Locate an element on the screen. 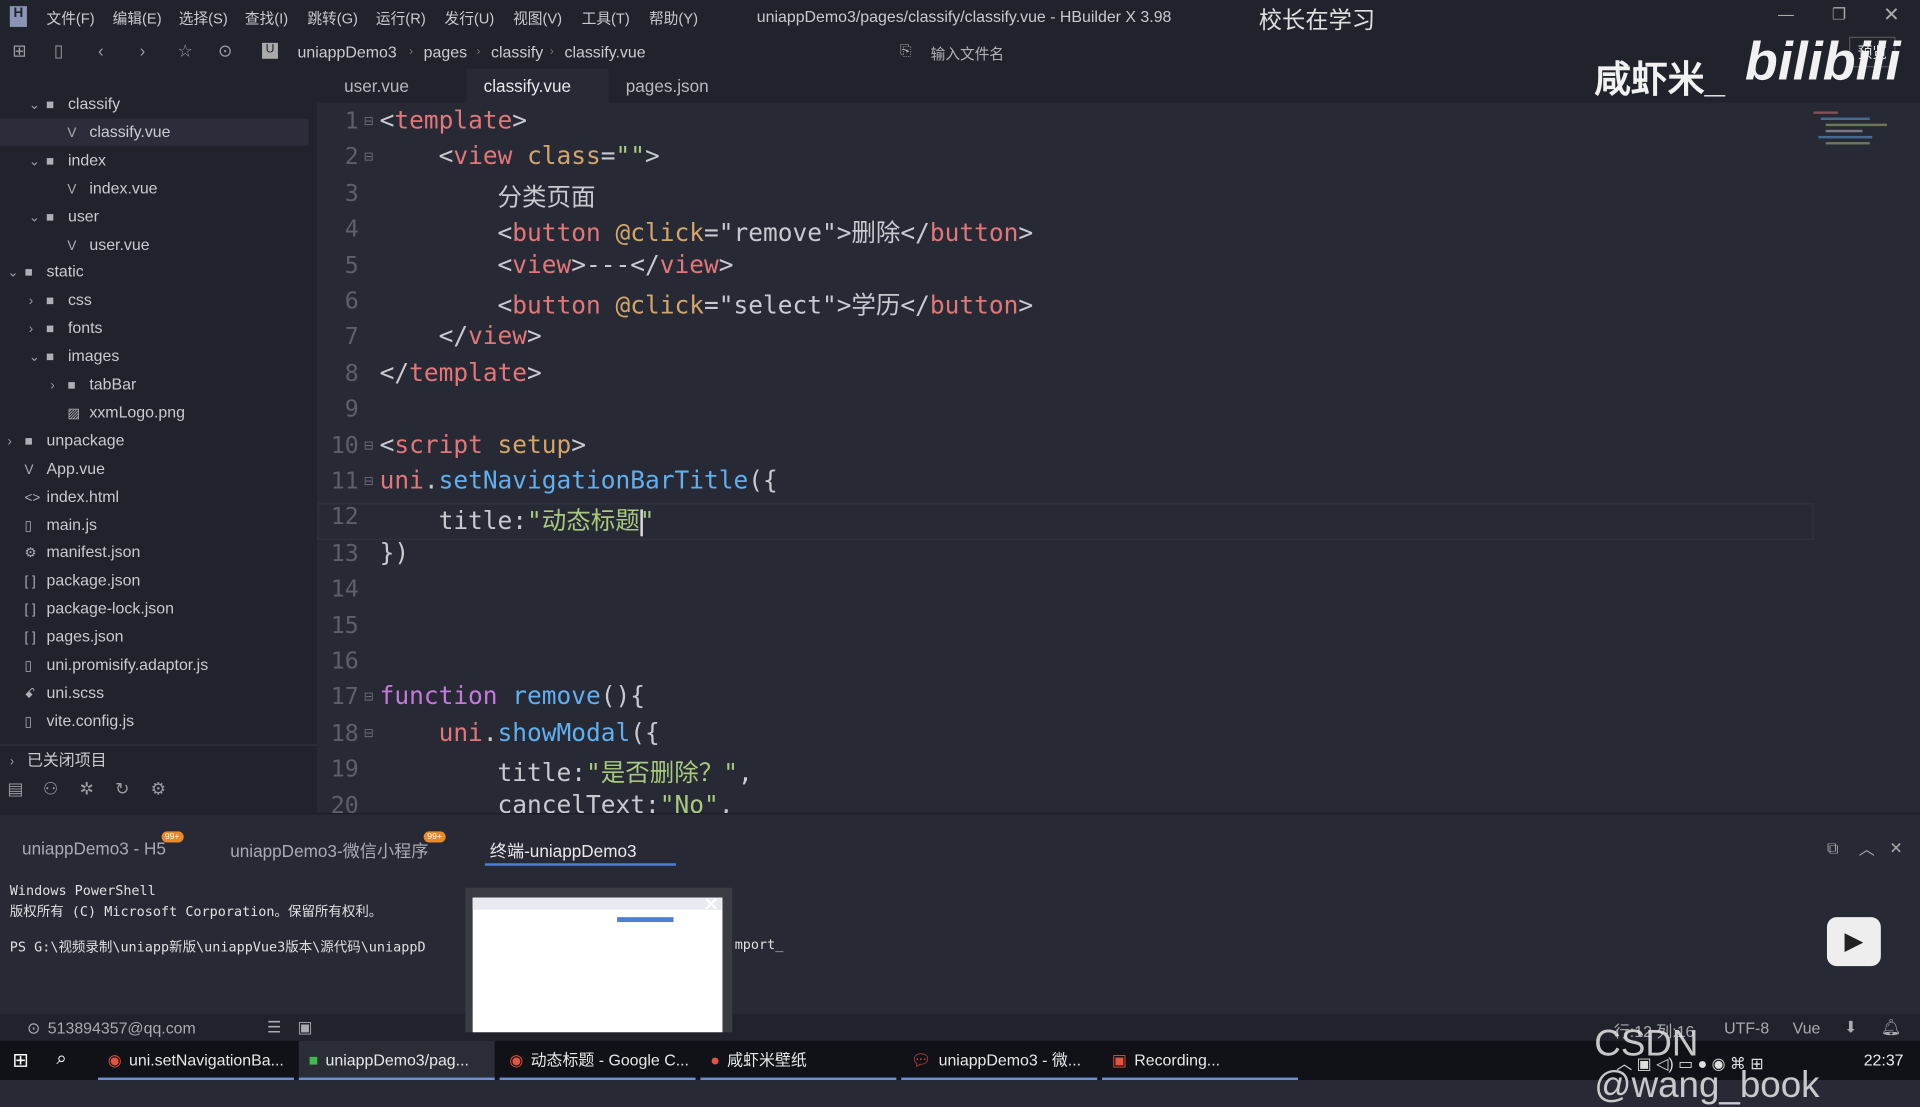 The image size is (1920, 1107). minimap is located at coordinates (1856, 181).